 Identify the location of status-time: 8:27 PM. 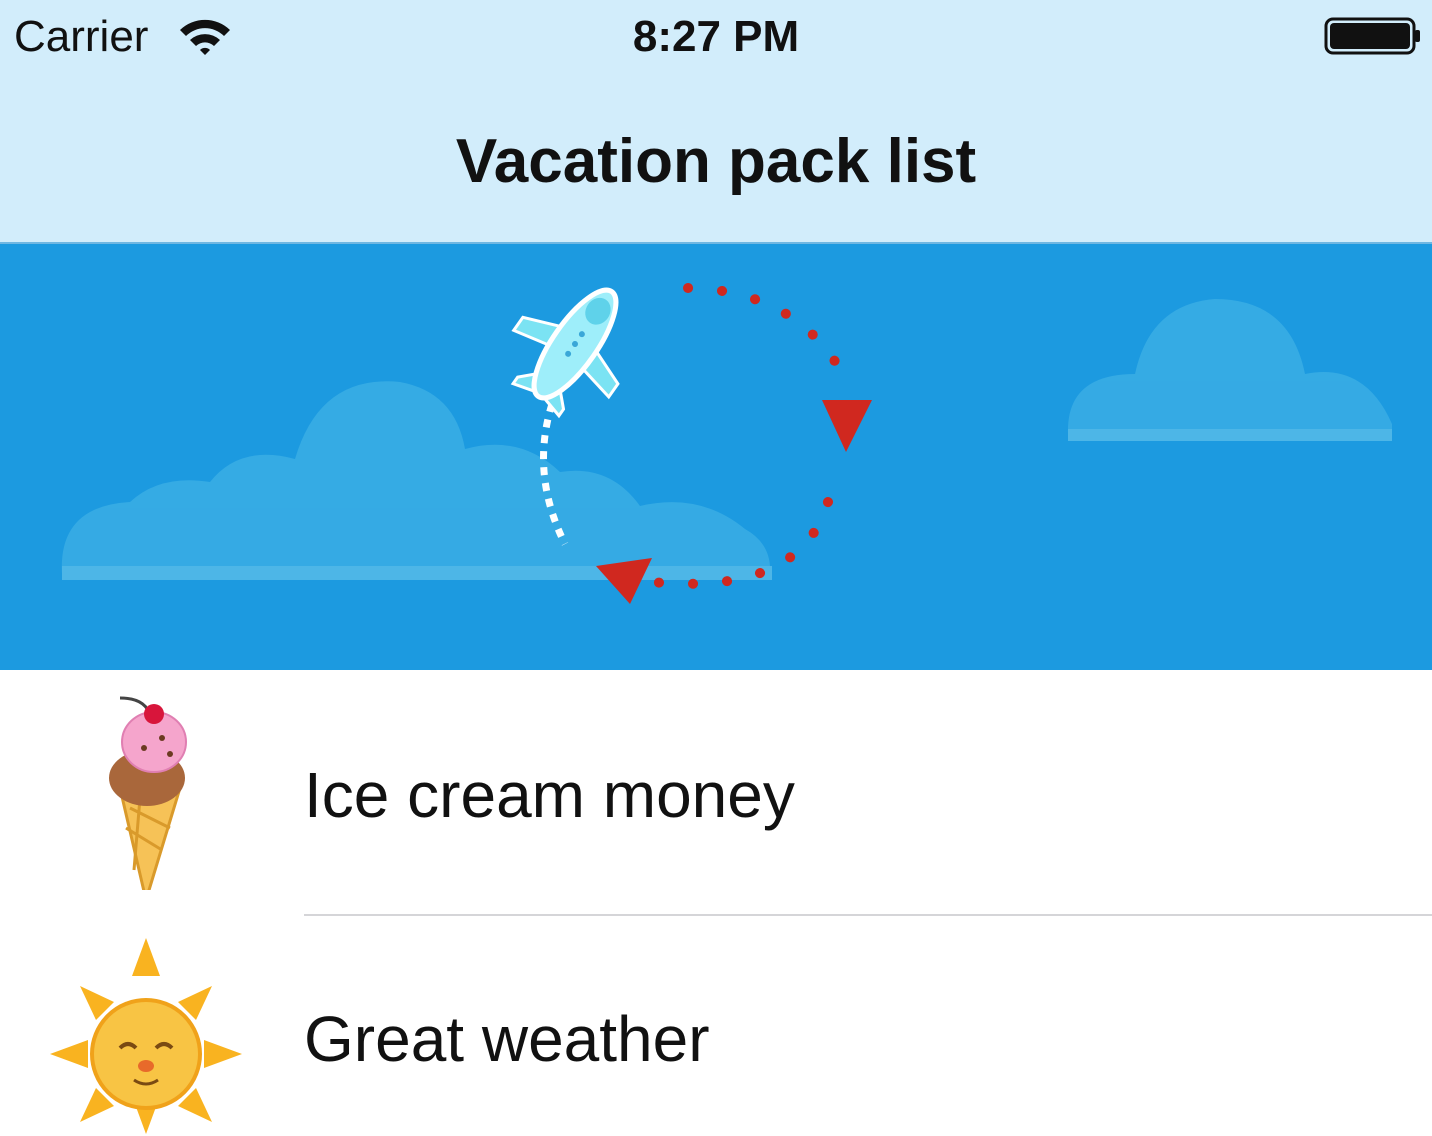
(716, 36).